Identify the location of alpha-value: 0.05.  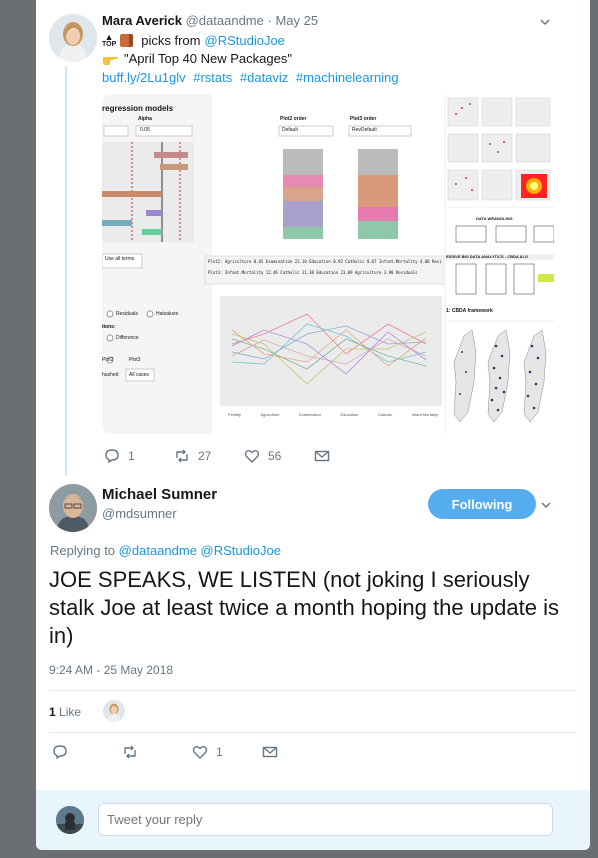
(145, 130).